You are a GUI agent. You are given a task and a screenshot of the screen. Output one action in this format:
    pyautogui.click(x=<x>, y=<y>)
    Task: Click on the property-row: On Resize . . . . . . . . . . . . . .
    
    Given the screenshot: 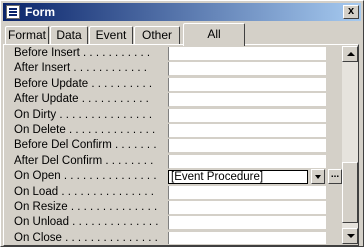 What is the action you would take?
    pyautogui.click(x=175, y=207)
    